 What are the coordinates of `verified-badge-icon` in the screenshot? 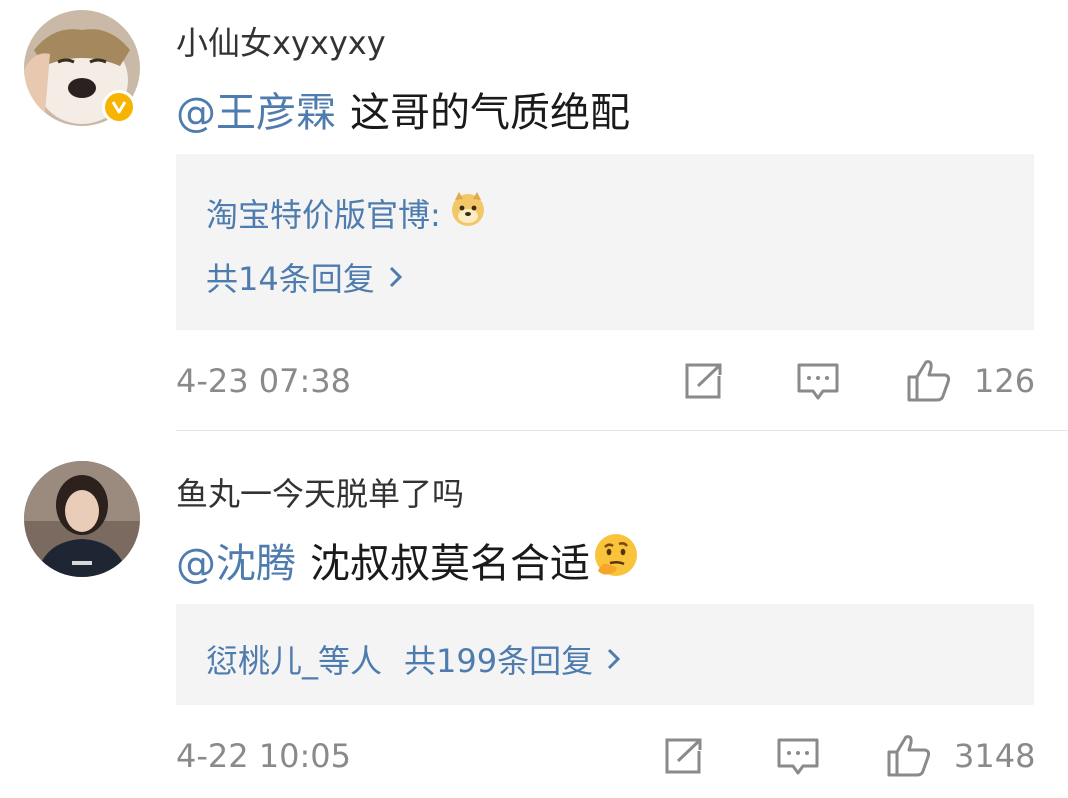 It's located at (119, 107).